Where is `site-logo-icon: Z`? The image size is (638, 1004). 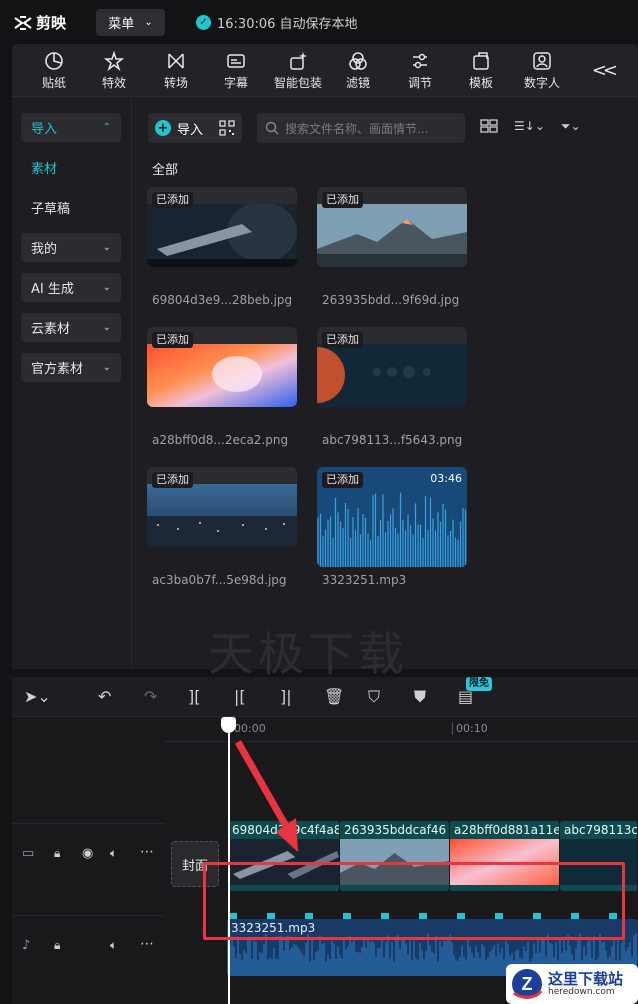 site-logo-icon: Z is located at coordinates (527, 984).